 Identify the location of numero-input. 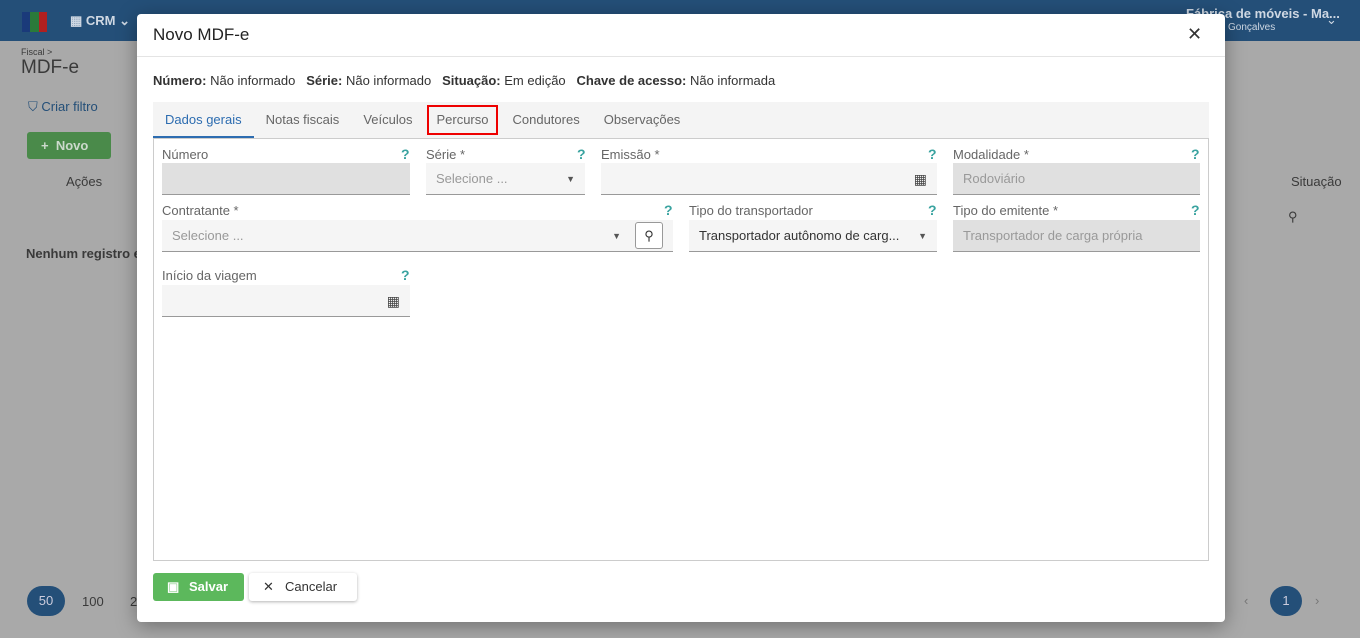
(286, 179).